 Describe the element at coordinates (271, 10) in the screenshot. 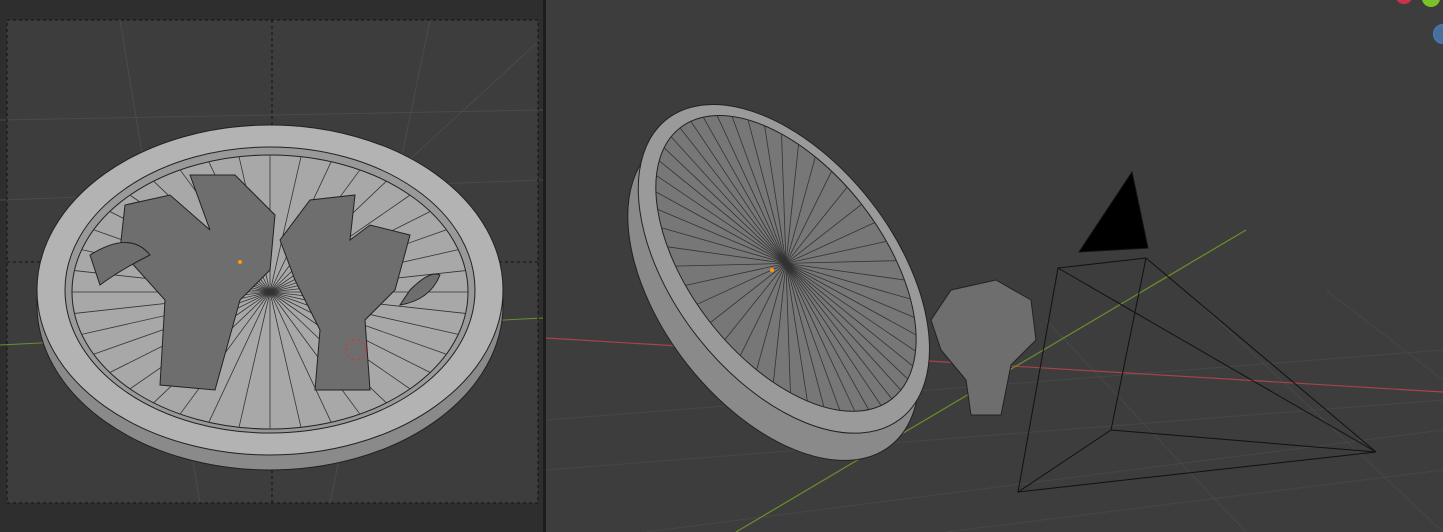

I see `passepartout-top` at that location.